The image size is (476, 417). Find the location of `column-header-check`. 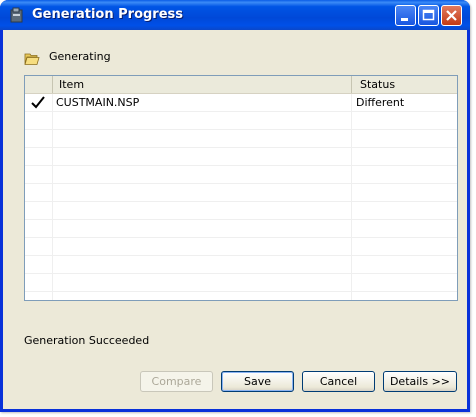

column-header-check is located at coordinates (39, 84).